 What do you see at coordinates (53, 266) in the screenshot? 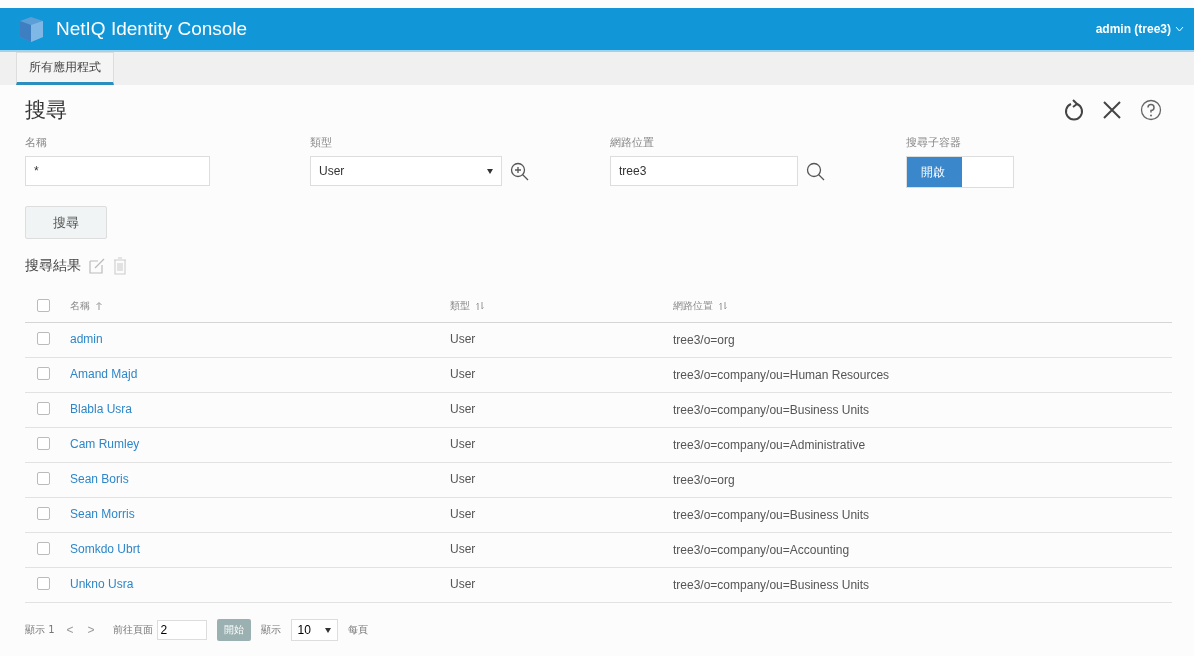
I see `results-title: 搜尋結果` at bounding box center [53, 266].